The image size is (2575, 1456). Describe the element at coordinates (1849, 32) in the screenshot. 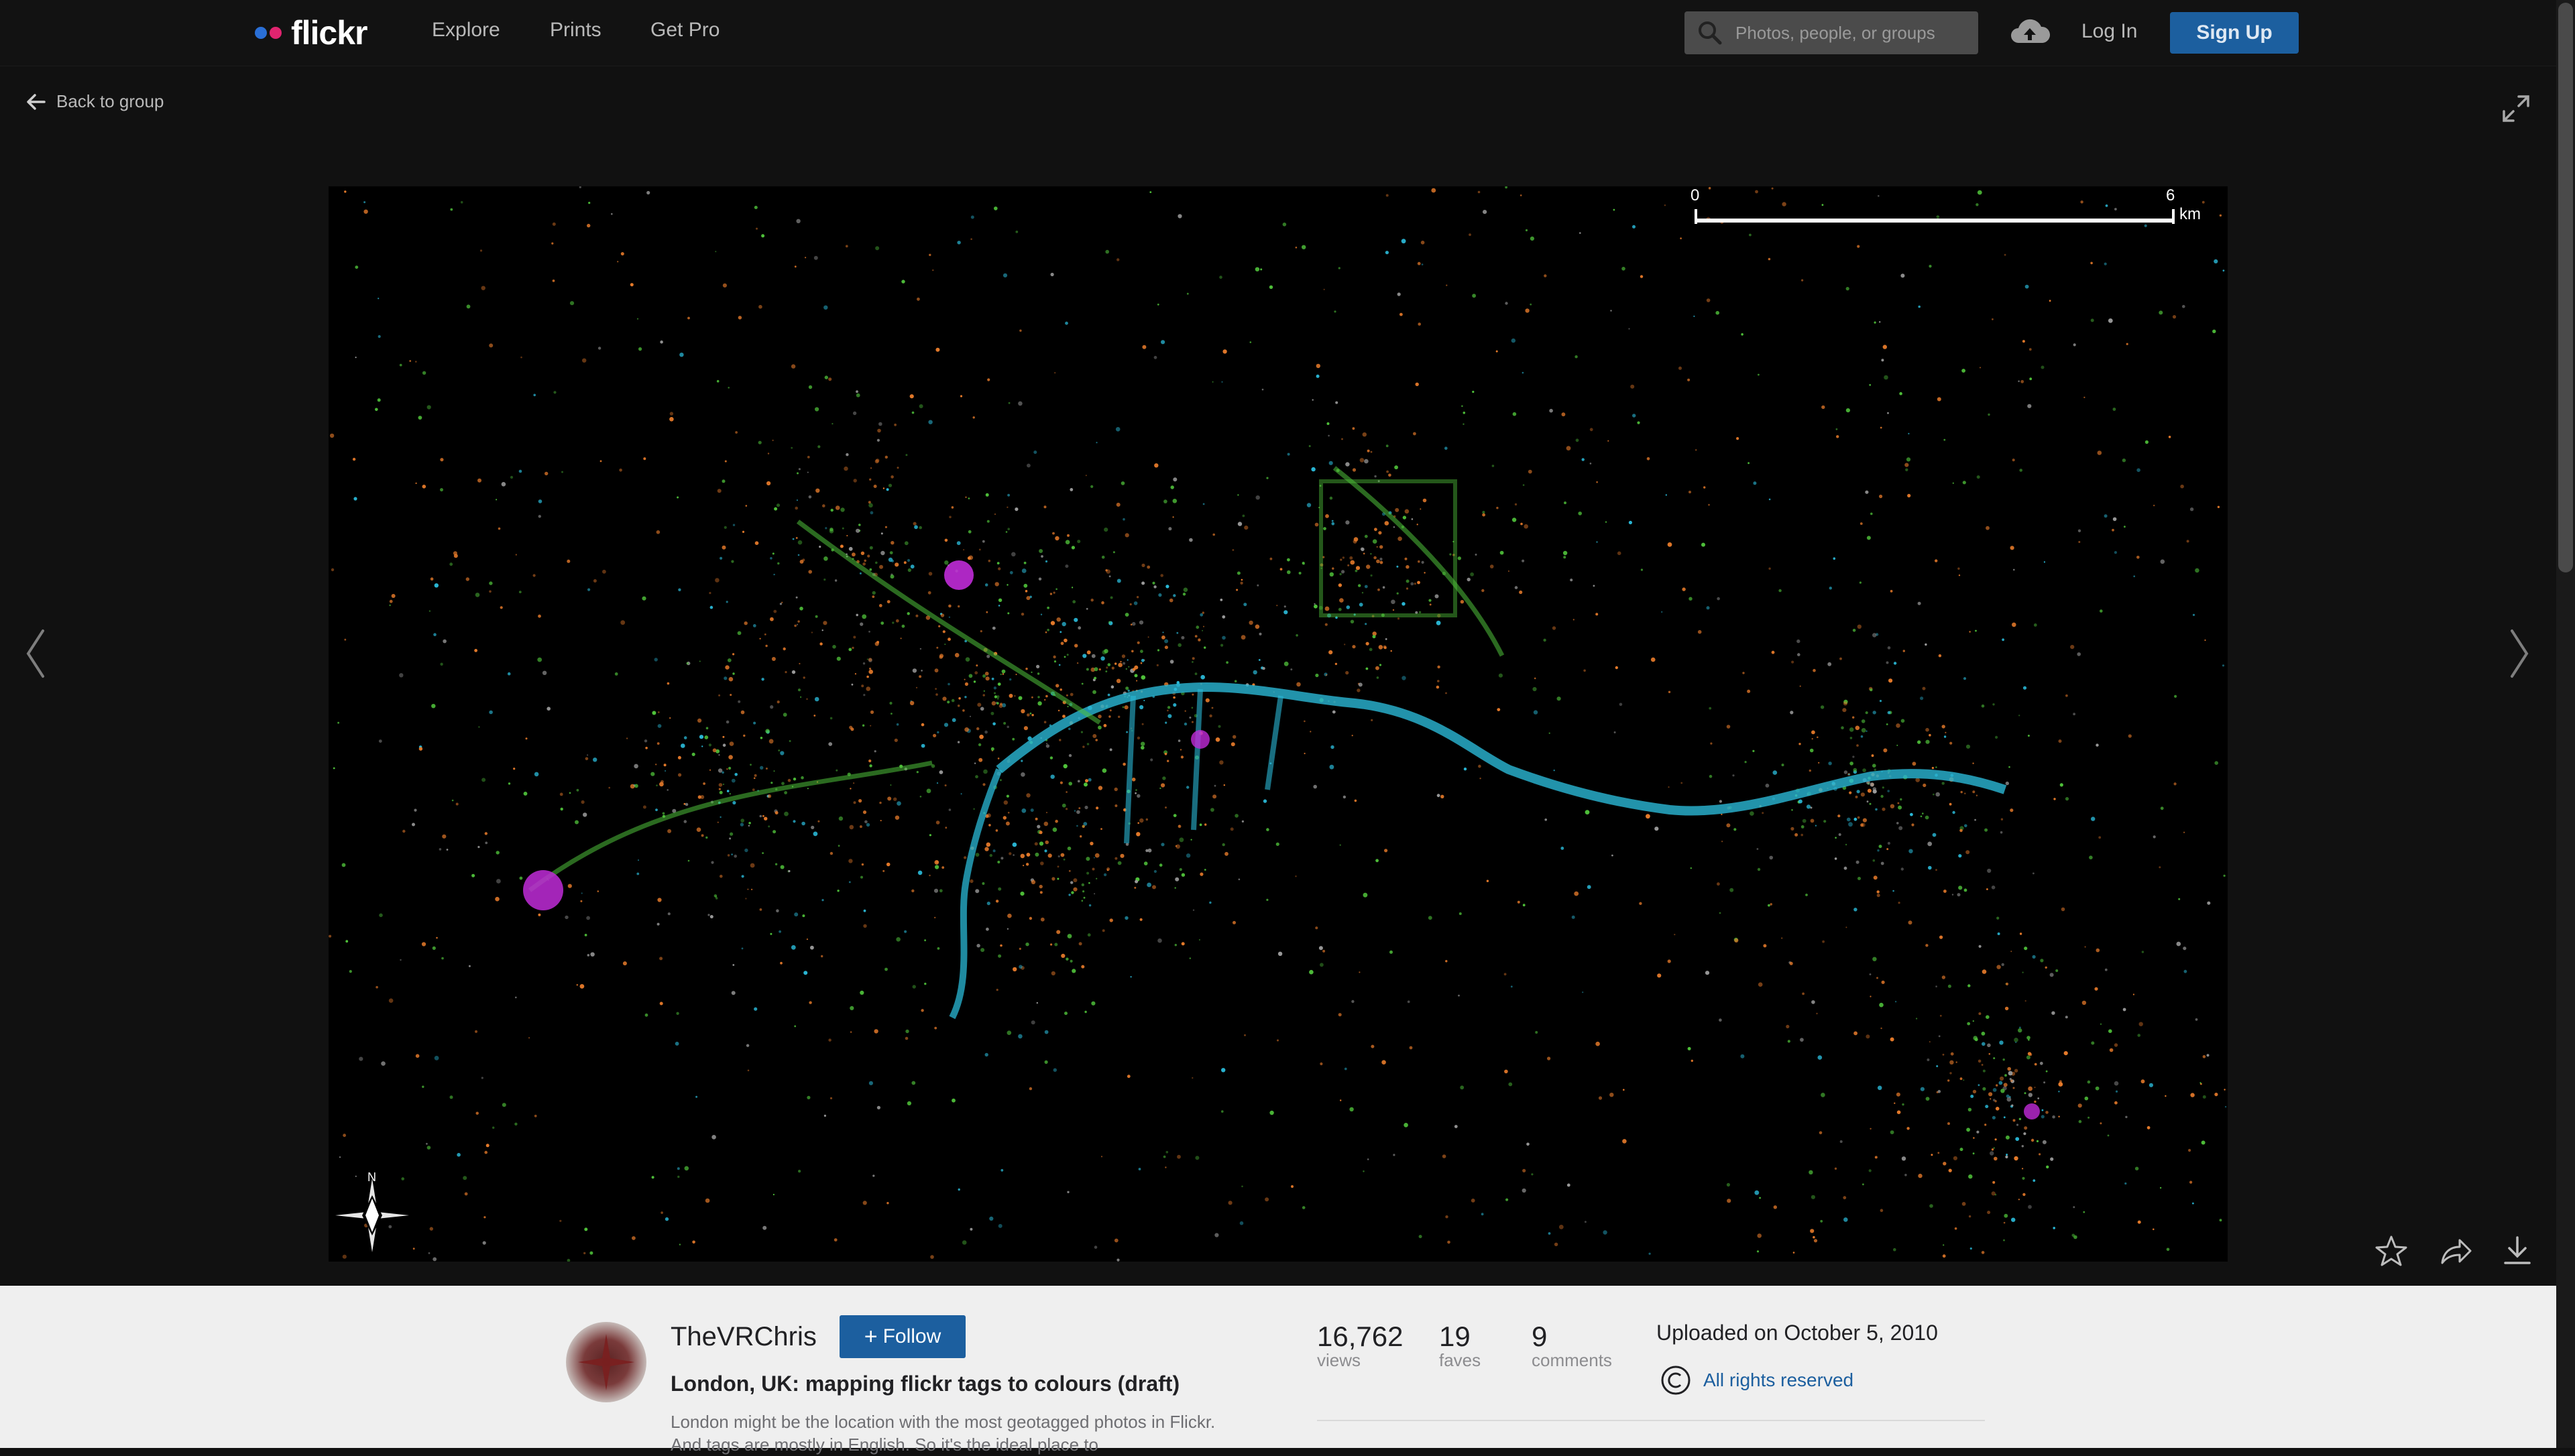

I see `search-input` at that location.